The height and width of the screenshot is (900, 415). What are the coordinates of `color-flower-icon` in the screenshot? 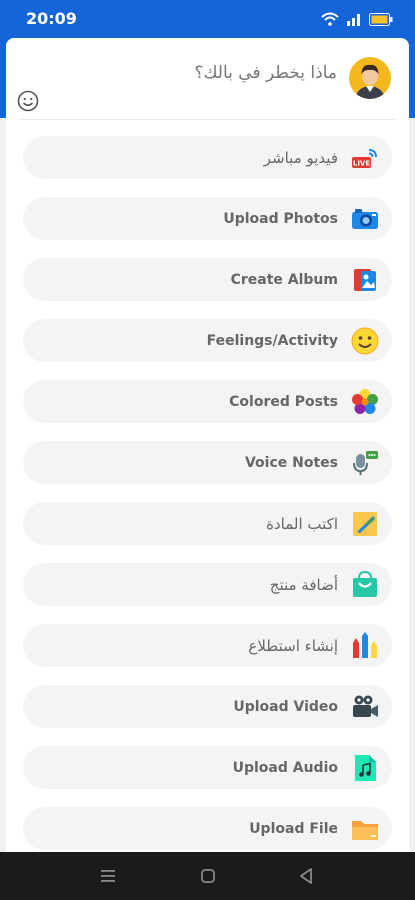 It's located at (365, 401).